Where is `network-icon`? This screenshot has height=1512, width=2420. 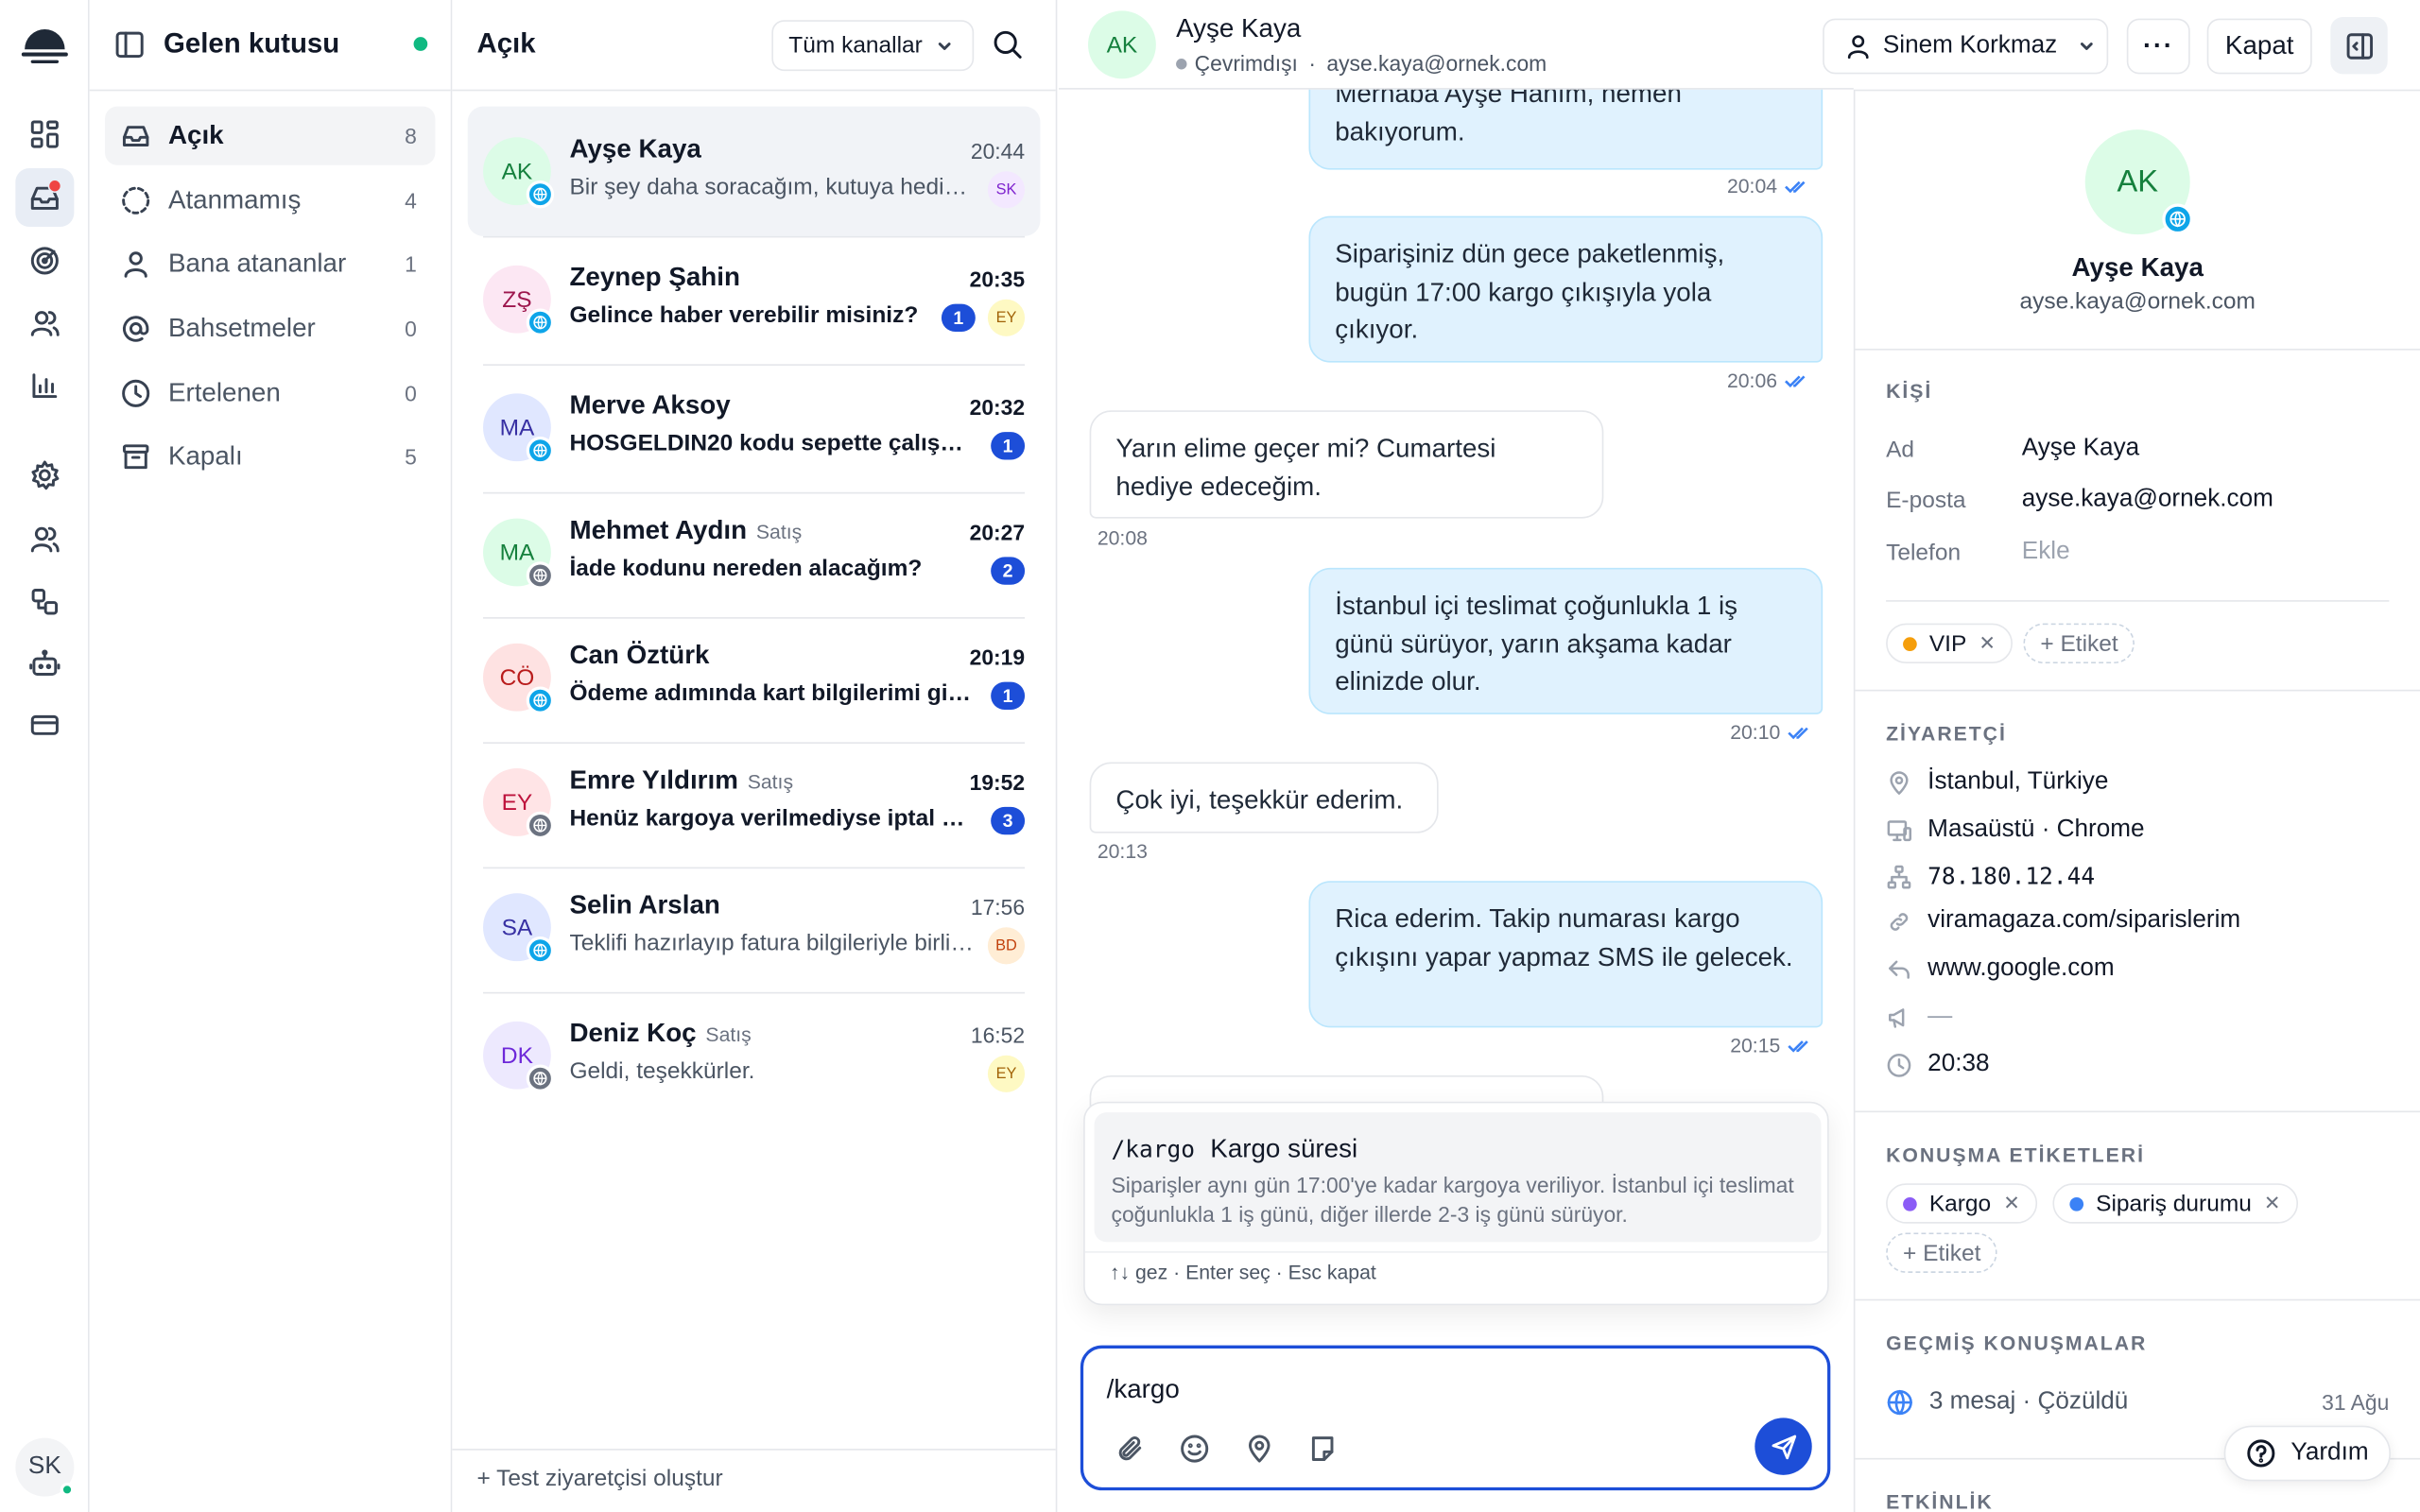 network-icon is located at coordinates (1899, 876).